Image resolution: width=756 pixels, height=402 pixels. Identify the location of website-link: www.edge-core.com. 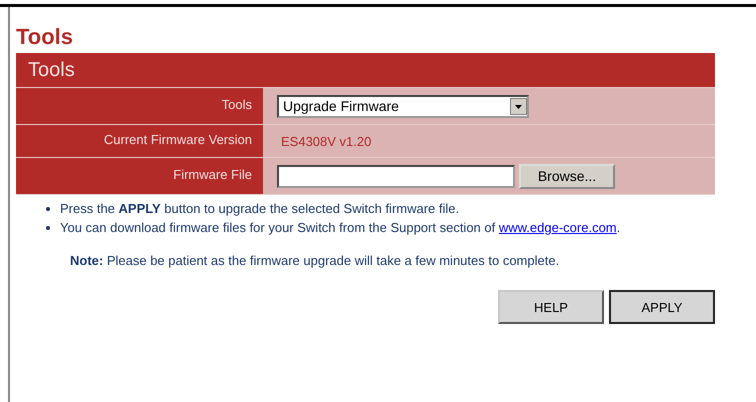
(557, 227).